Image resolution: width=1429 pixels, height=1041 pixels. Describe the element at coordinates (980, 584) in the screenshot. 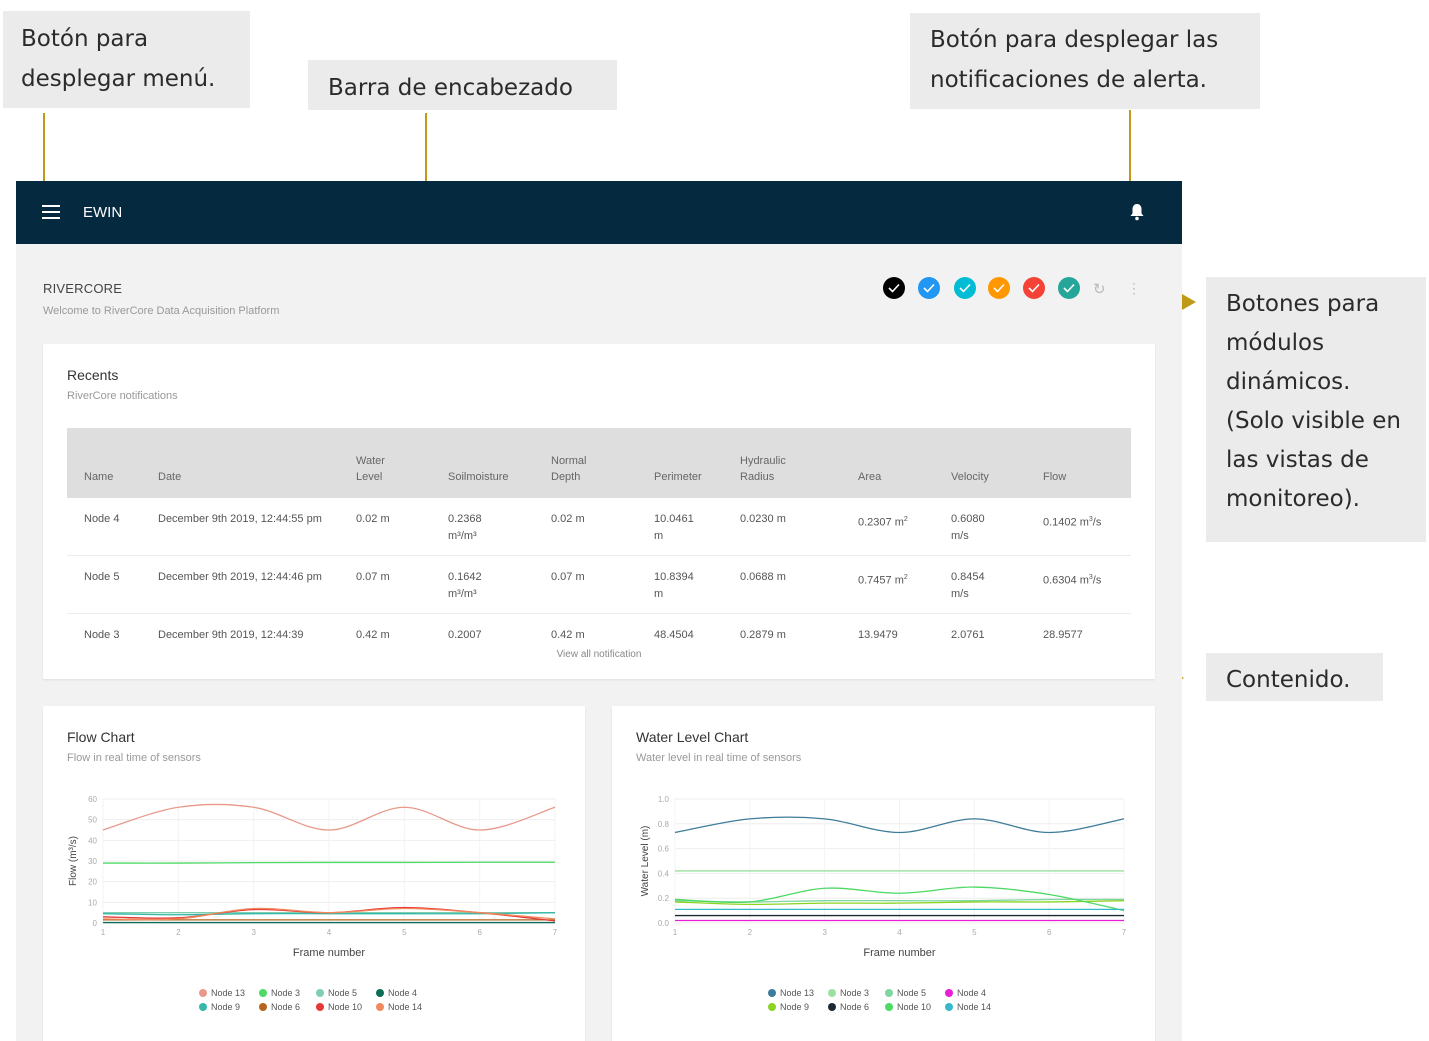

I see `cell-velocity: 0.8454 m/s` at that location.